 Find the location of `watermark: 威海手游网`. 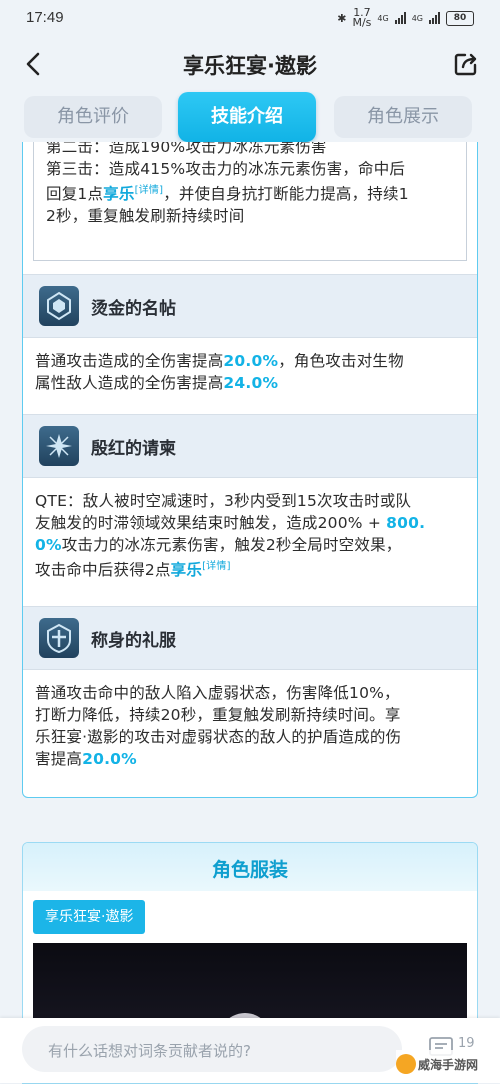

watermark: 威海手游网 is located at coordinates (448, 1065).